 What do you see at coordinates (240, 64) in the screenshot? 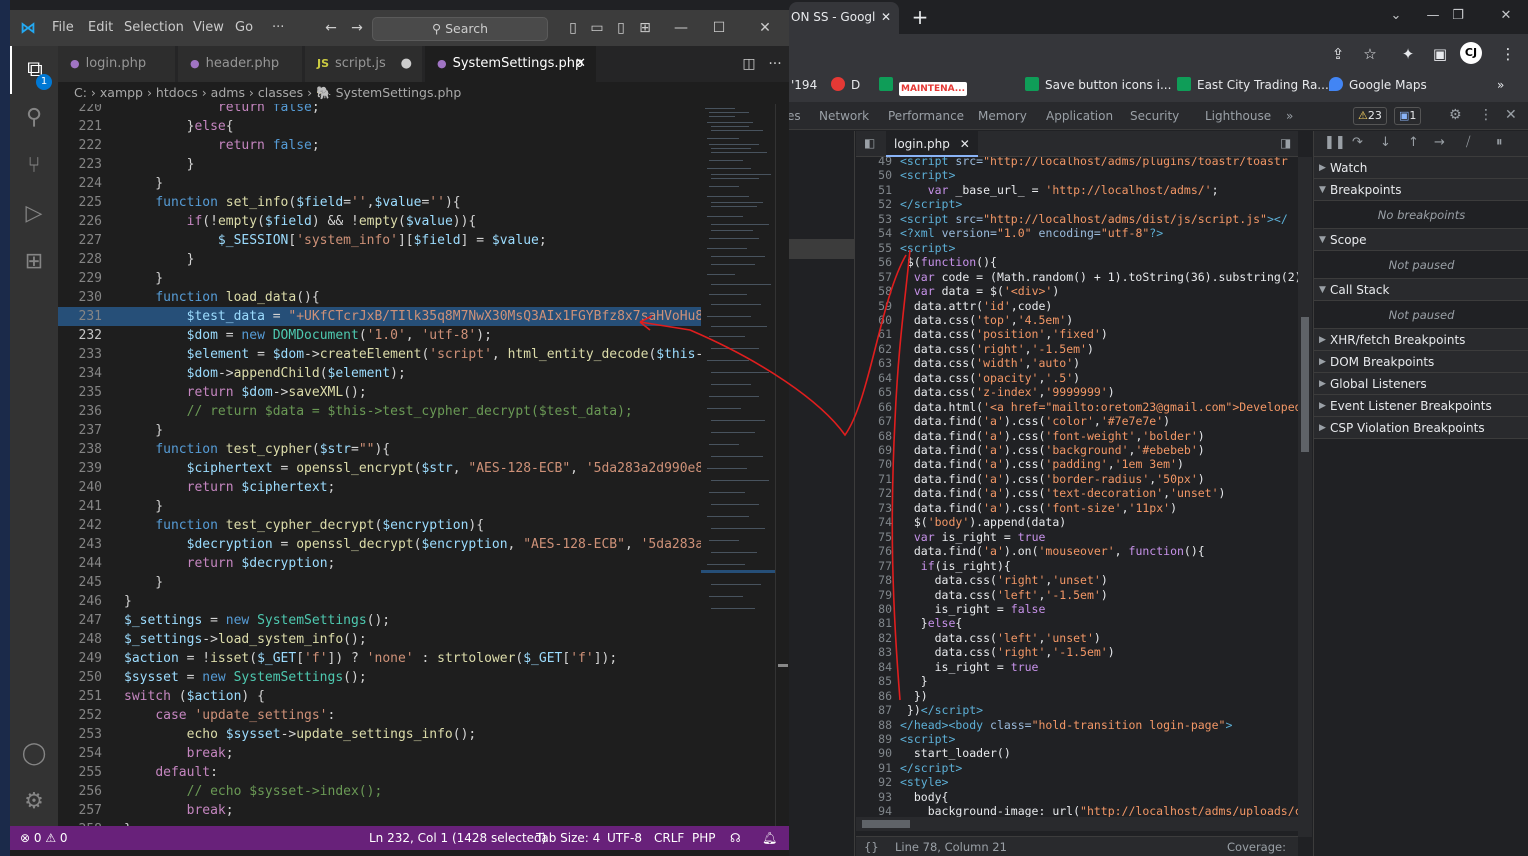
I see `tab-header-php: ● header.php` at bounding box center [240, 64].